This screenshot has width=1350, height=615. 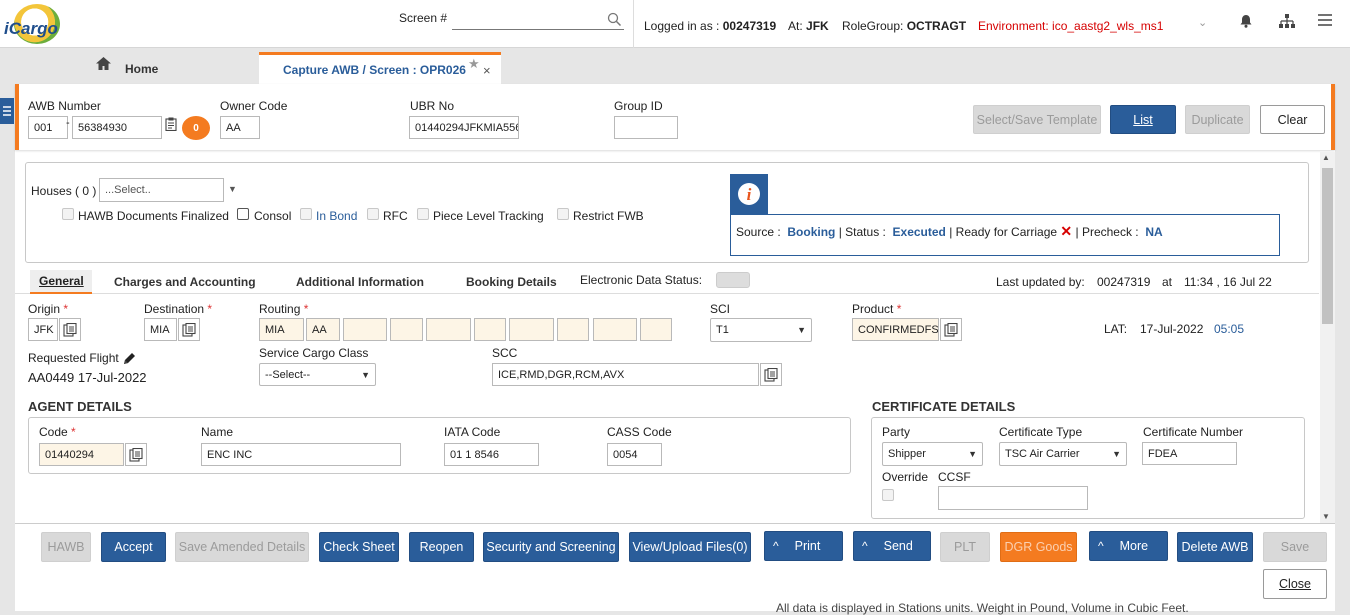 What do you see at coordinates (646, 127) in the screenshot?
I see `group-id-input` at bounding box center [646, 127].